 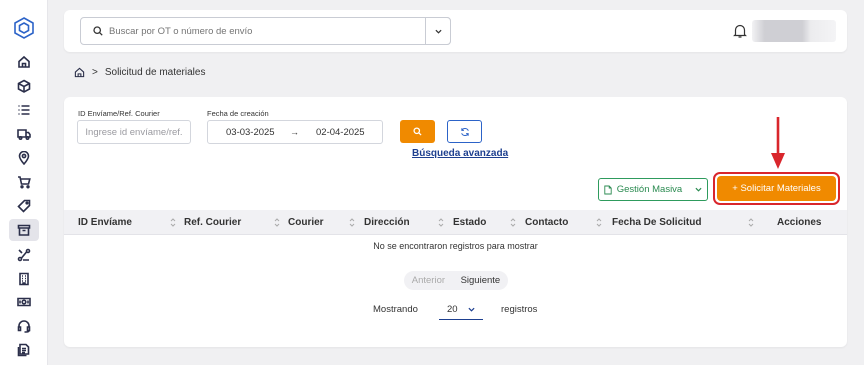 What do you see at coordinates (519, 309) in the screenshot?
I see `records-label: registros` at bounding box center [519, 309].